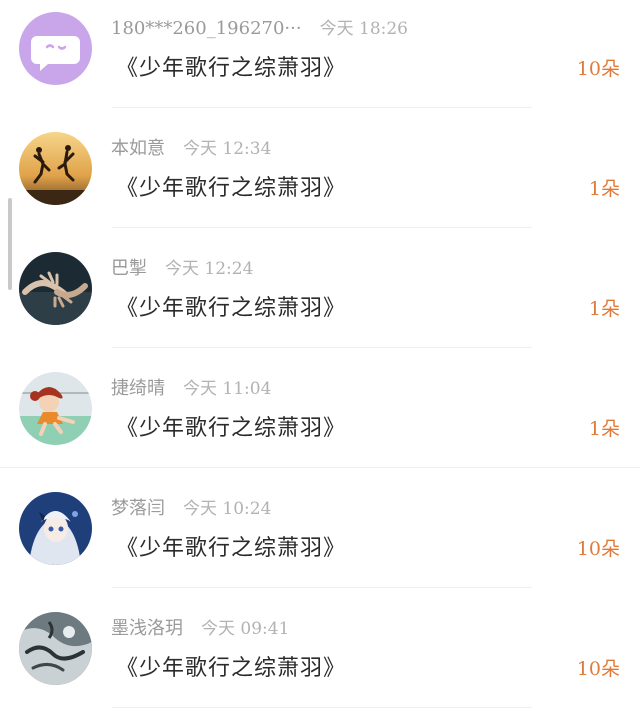 The width and height of the screenshot is (640, 720). I want to click on username: 巴掣, so click(129, 268).